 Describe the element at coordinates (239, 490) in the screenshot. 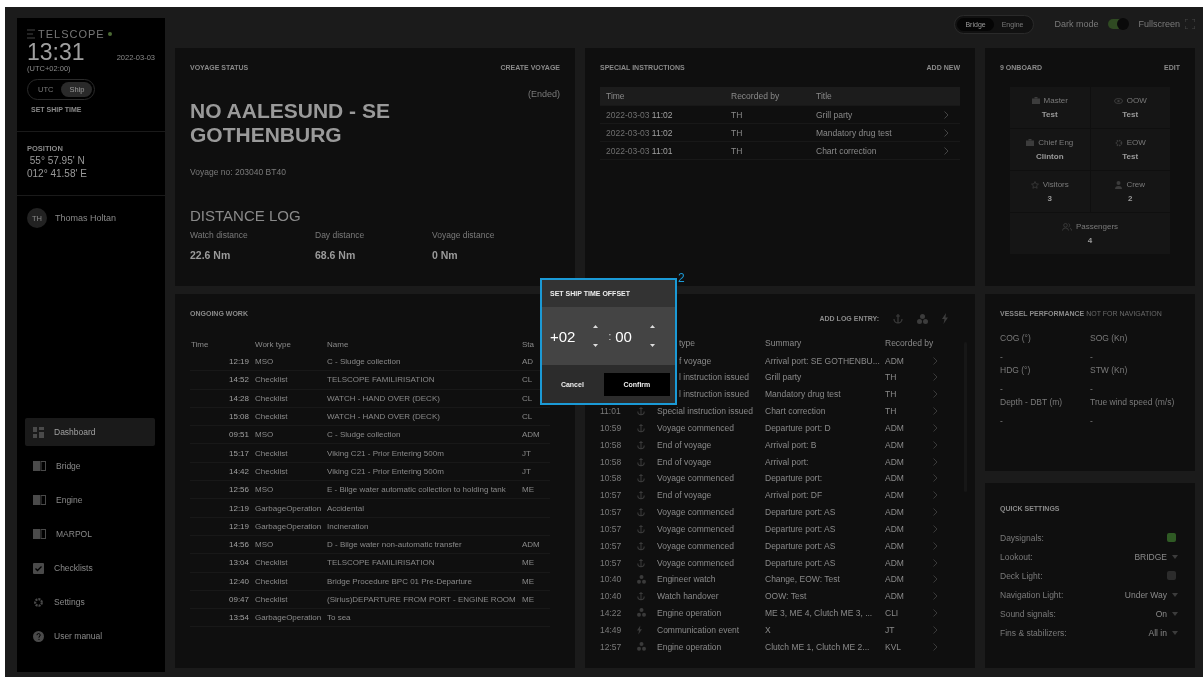

I see `time-cell-text: 12:56` at that location.